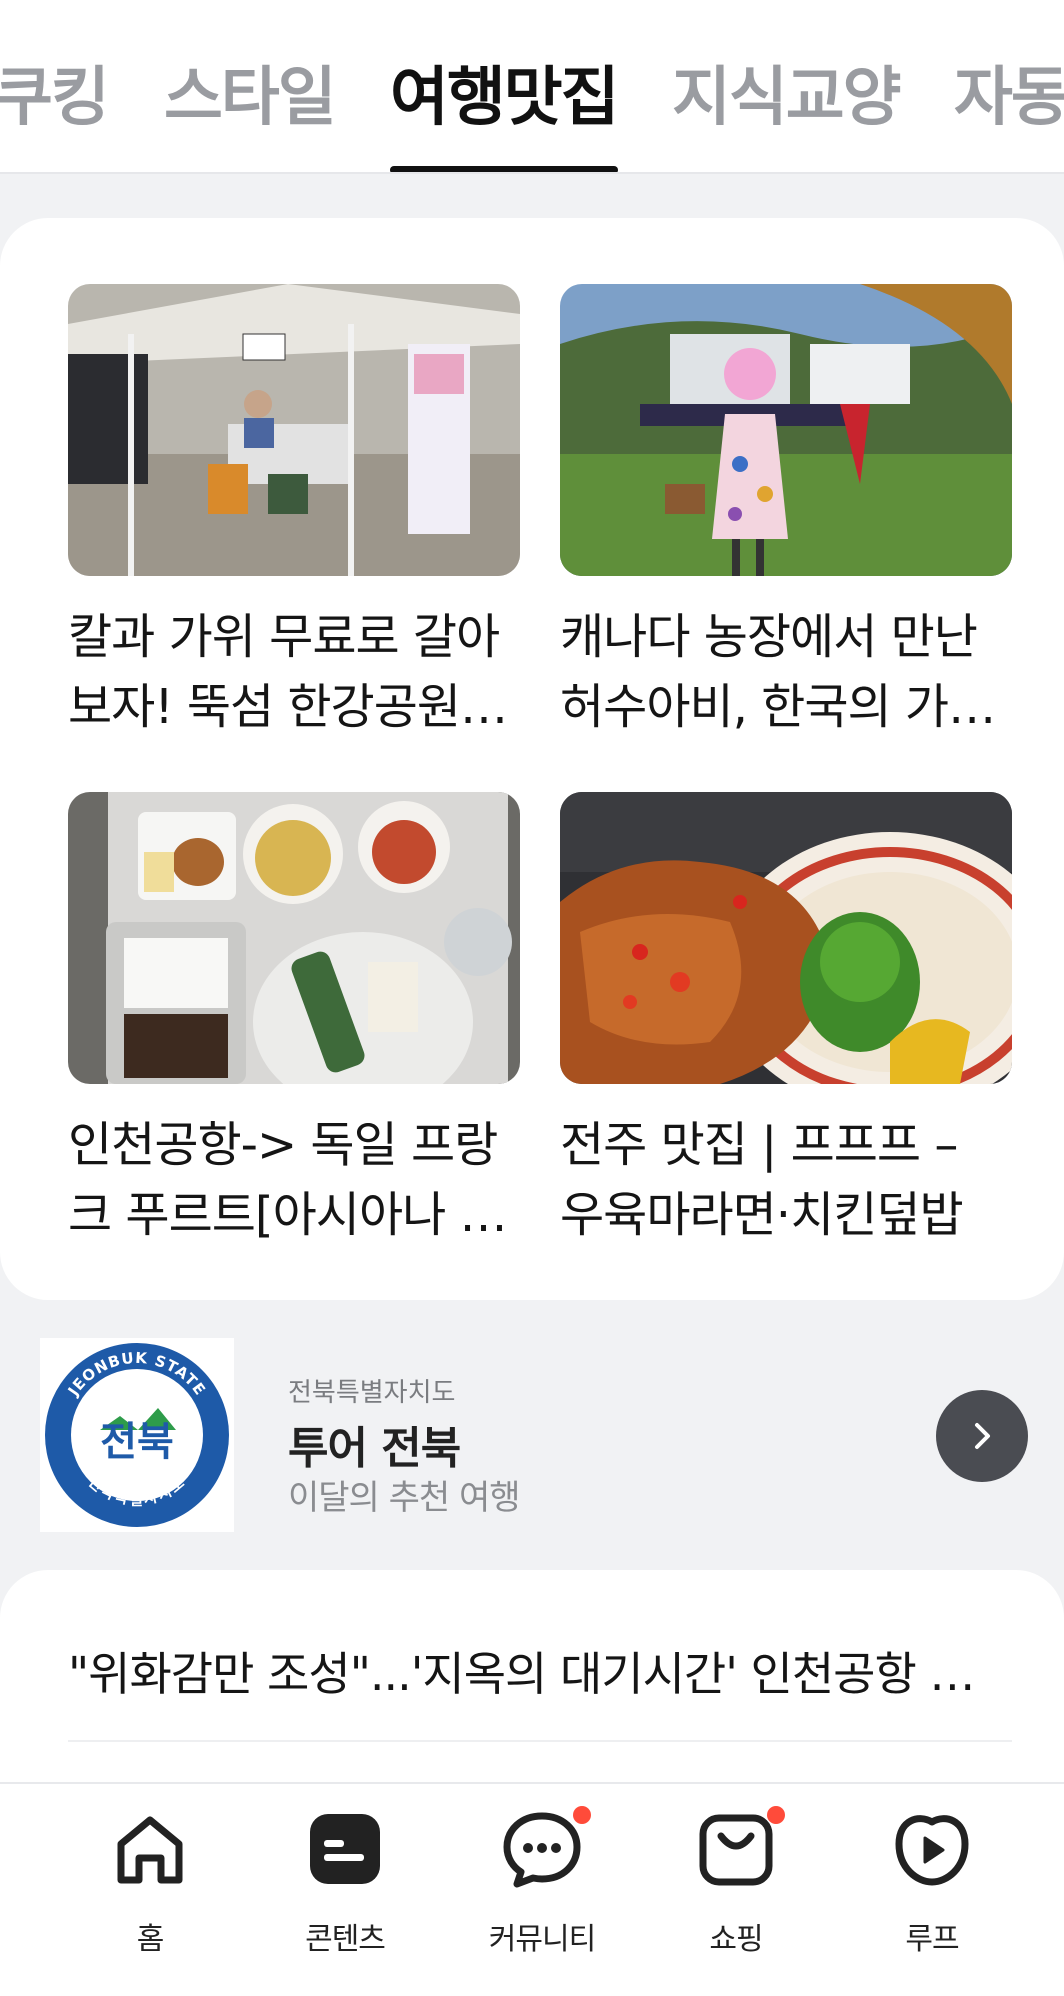 The width and height of the screenshot is (1064, 1996). Describe the element at coordinates (286, 672) in the screenshot. I see `article-title: 칼과 가위 무료로 갈아보자! 뚝섬 한강공원에서 열린 행사` at that location.